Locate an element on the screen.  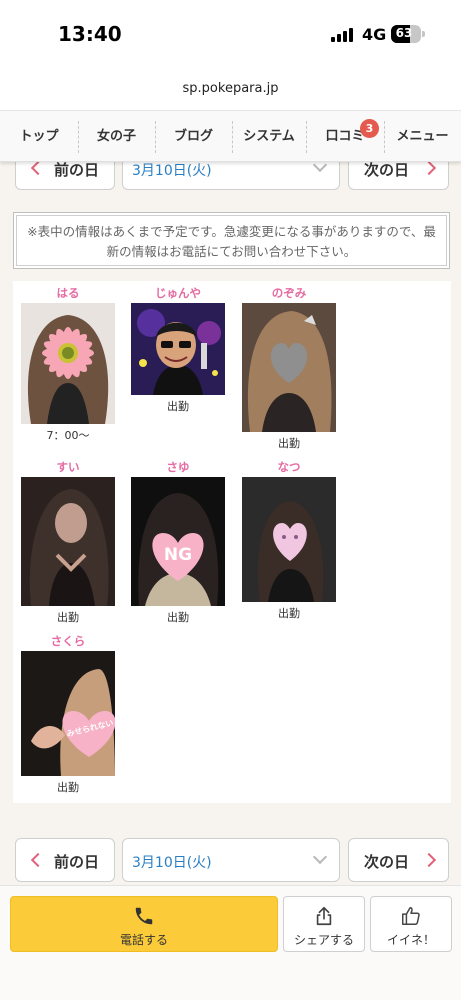
date-select: 3月10日(火) is located at coordinates (231, 860).